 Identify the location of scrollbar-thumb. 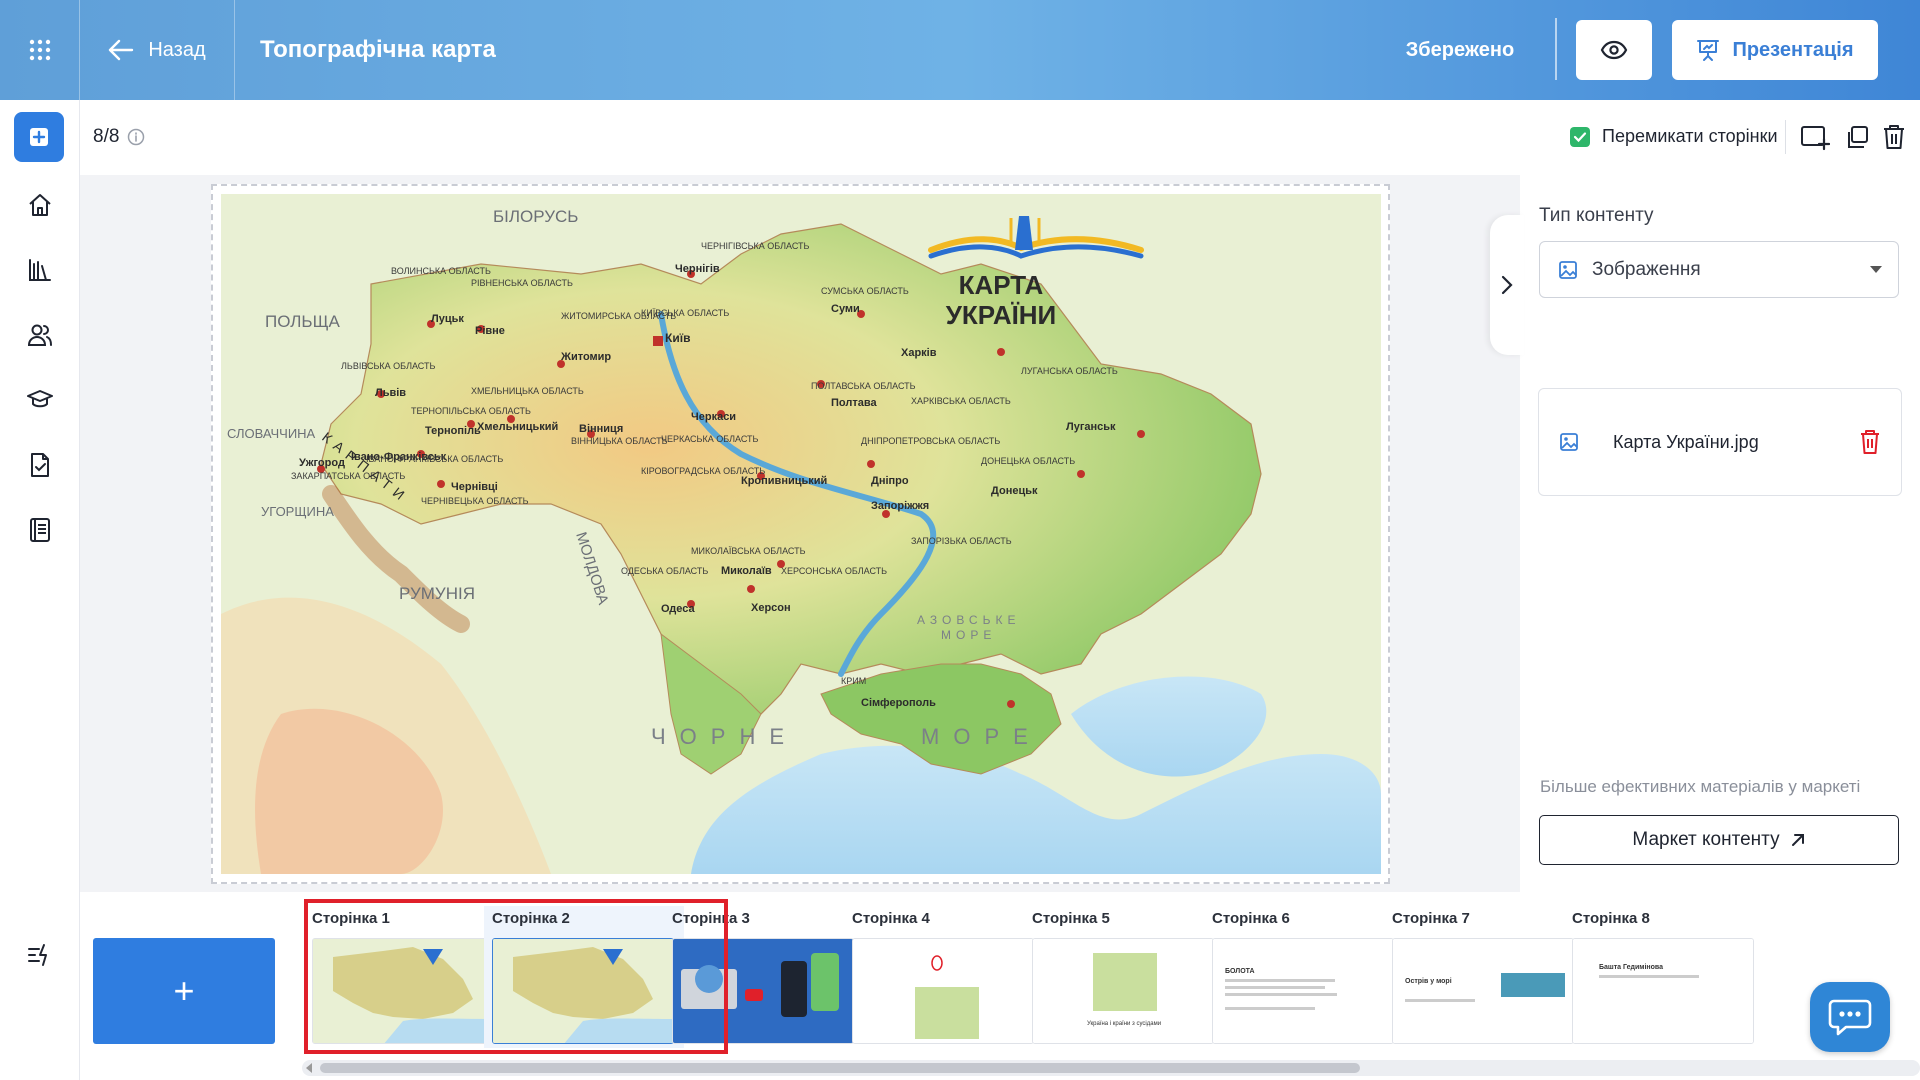
(840, 1068).